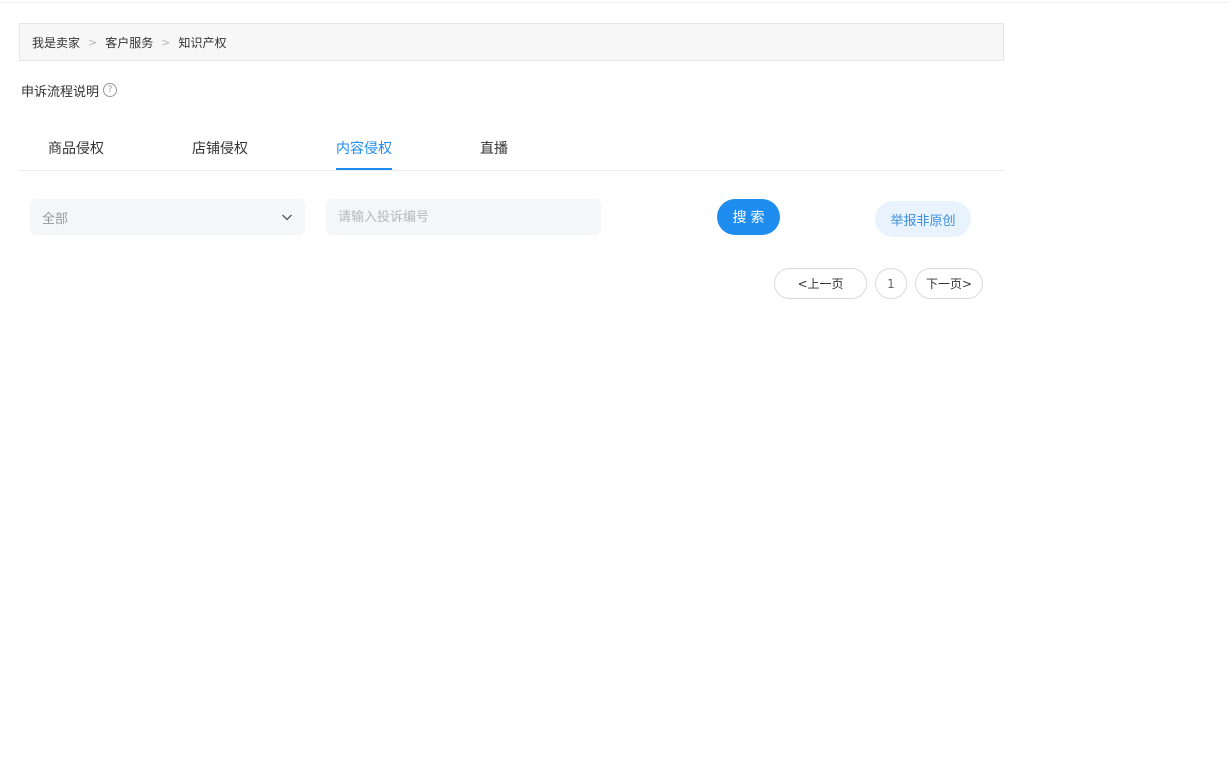  What do you see at coordinates (55, 219) in the screenshot?
I see `status-select-value: 全部` at bounding box center [55, 219].